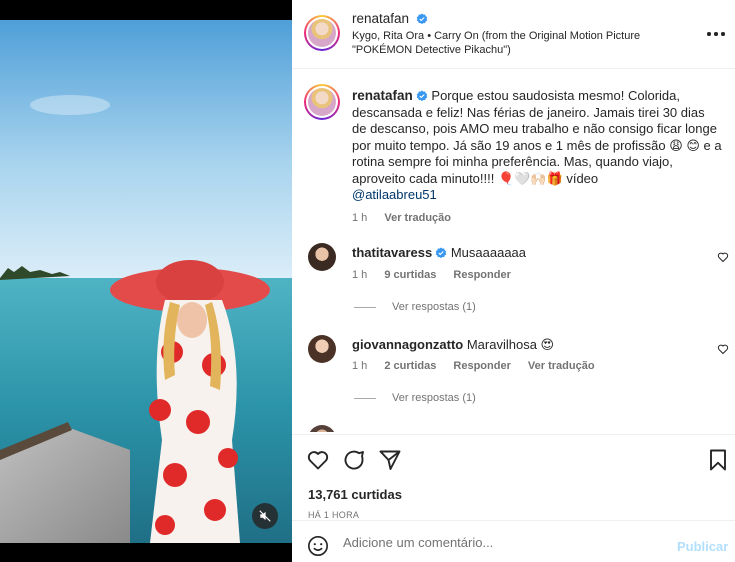 This screenshot has height=562, width=735. What do you see at coordinates (392, 252) in the screenshot?
I see `comment-username: thatitavaress` at bounding box center [392, 252].